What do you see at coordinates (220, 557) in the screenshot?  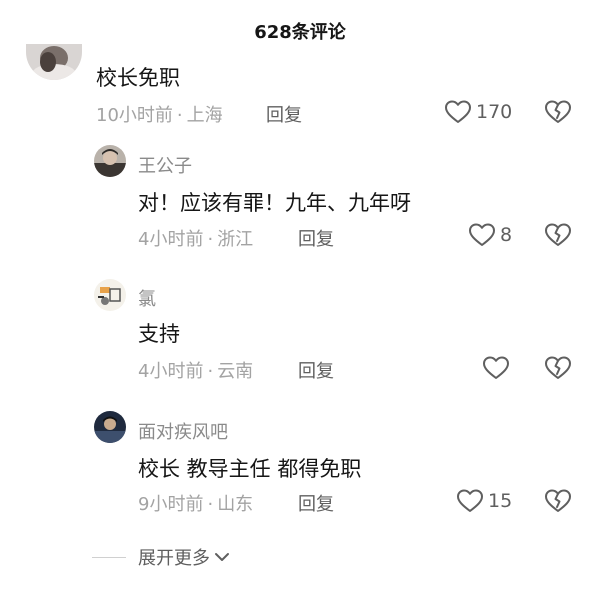 I see `chevron-down-icon` at bounding box center [220, 557].